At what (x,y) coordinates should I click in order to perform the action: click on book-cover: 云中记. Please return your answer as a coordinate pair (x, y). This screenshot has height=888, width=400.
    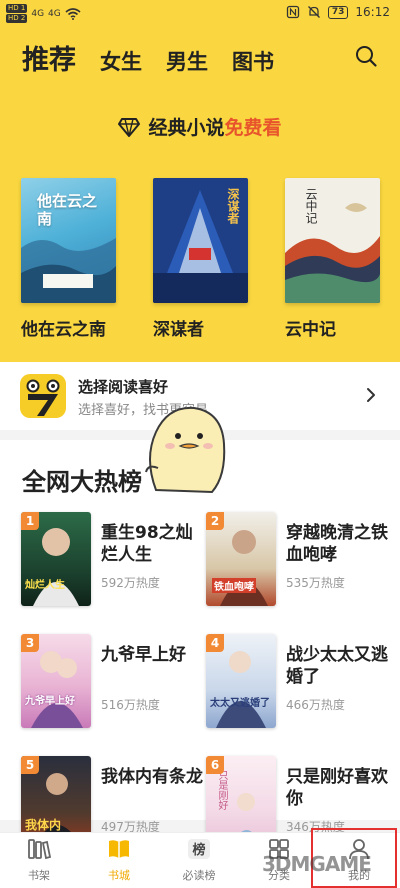
    Looking at the image, I should click on (332, 240).